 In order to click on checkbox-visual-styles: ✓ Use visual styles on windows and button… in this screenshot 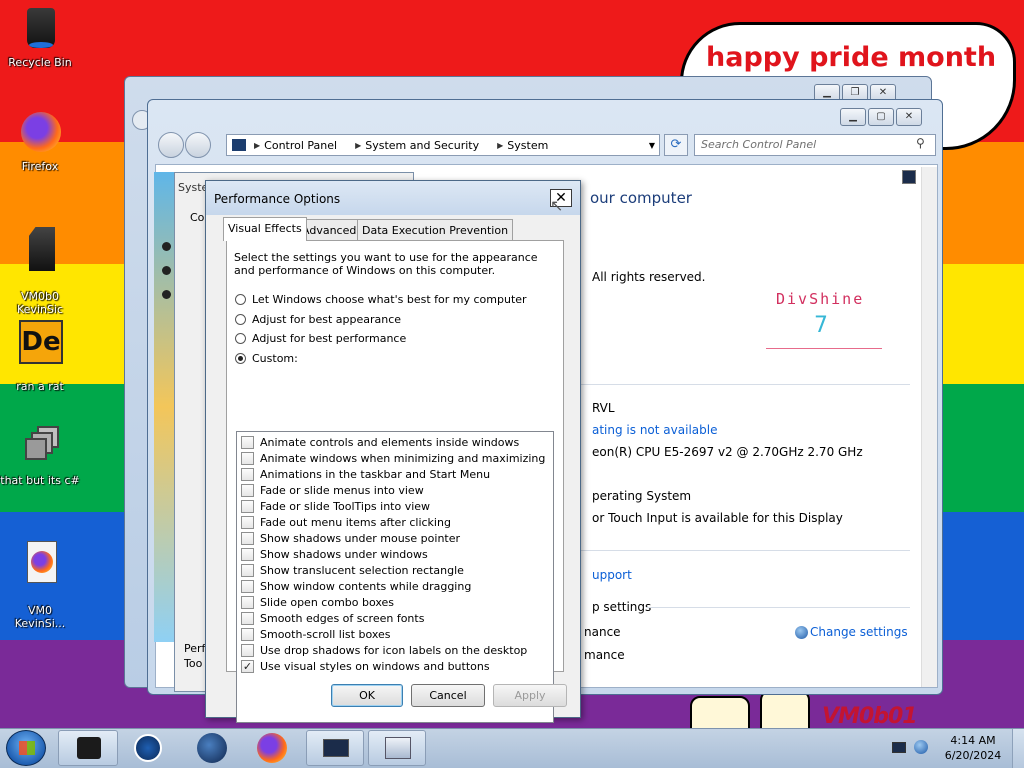, I will do `click(365, 666)`.